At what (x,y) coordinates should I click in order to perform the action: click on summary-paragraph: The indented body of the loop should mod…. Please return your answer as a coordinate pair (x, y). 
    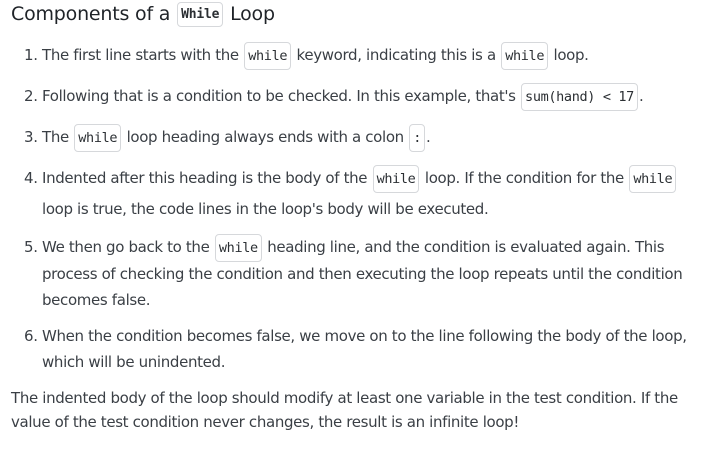
    Looking at the image, I should click on (344, 410).